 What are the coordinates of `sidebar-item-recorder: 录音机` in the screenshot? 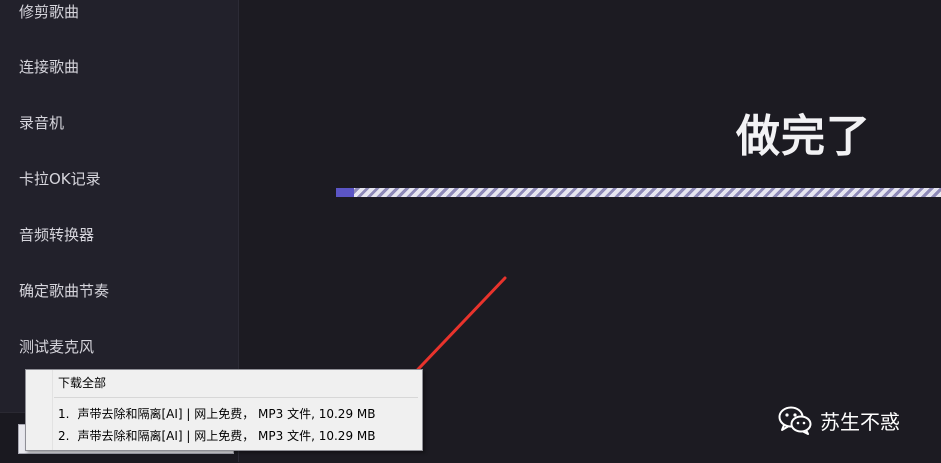 It's located at (41, 123).